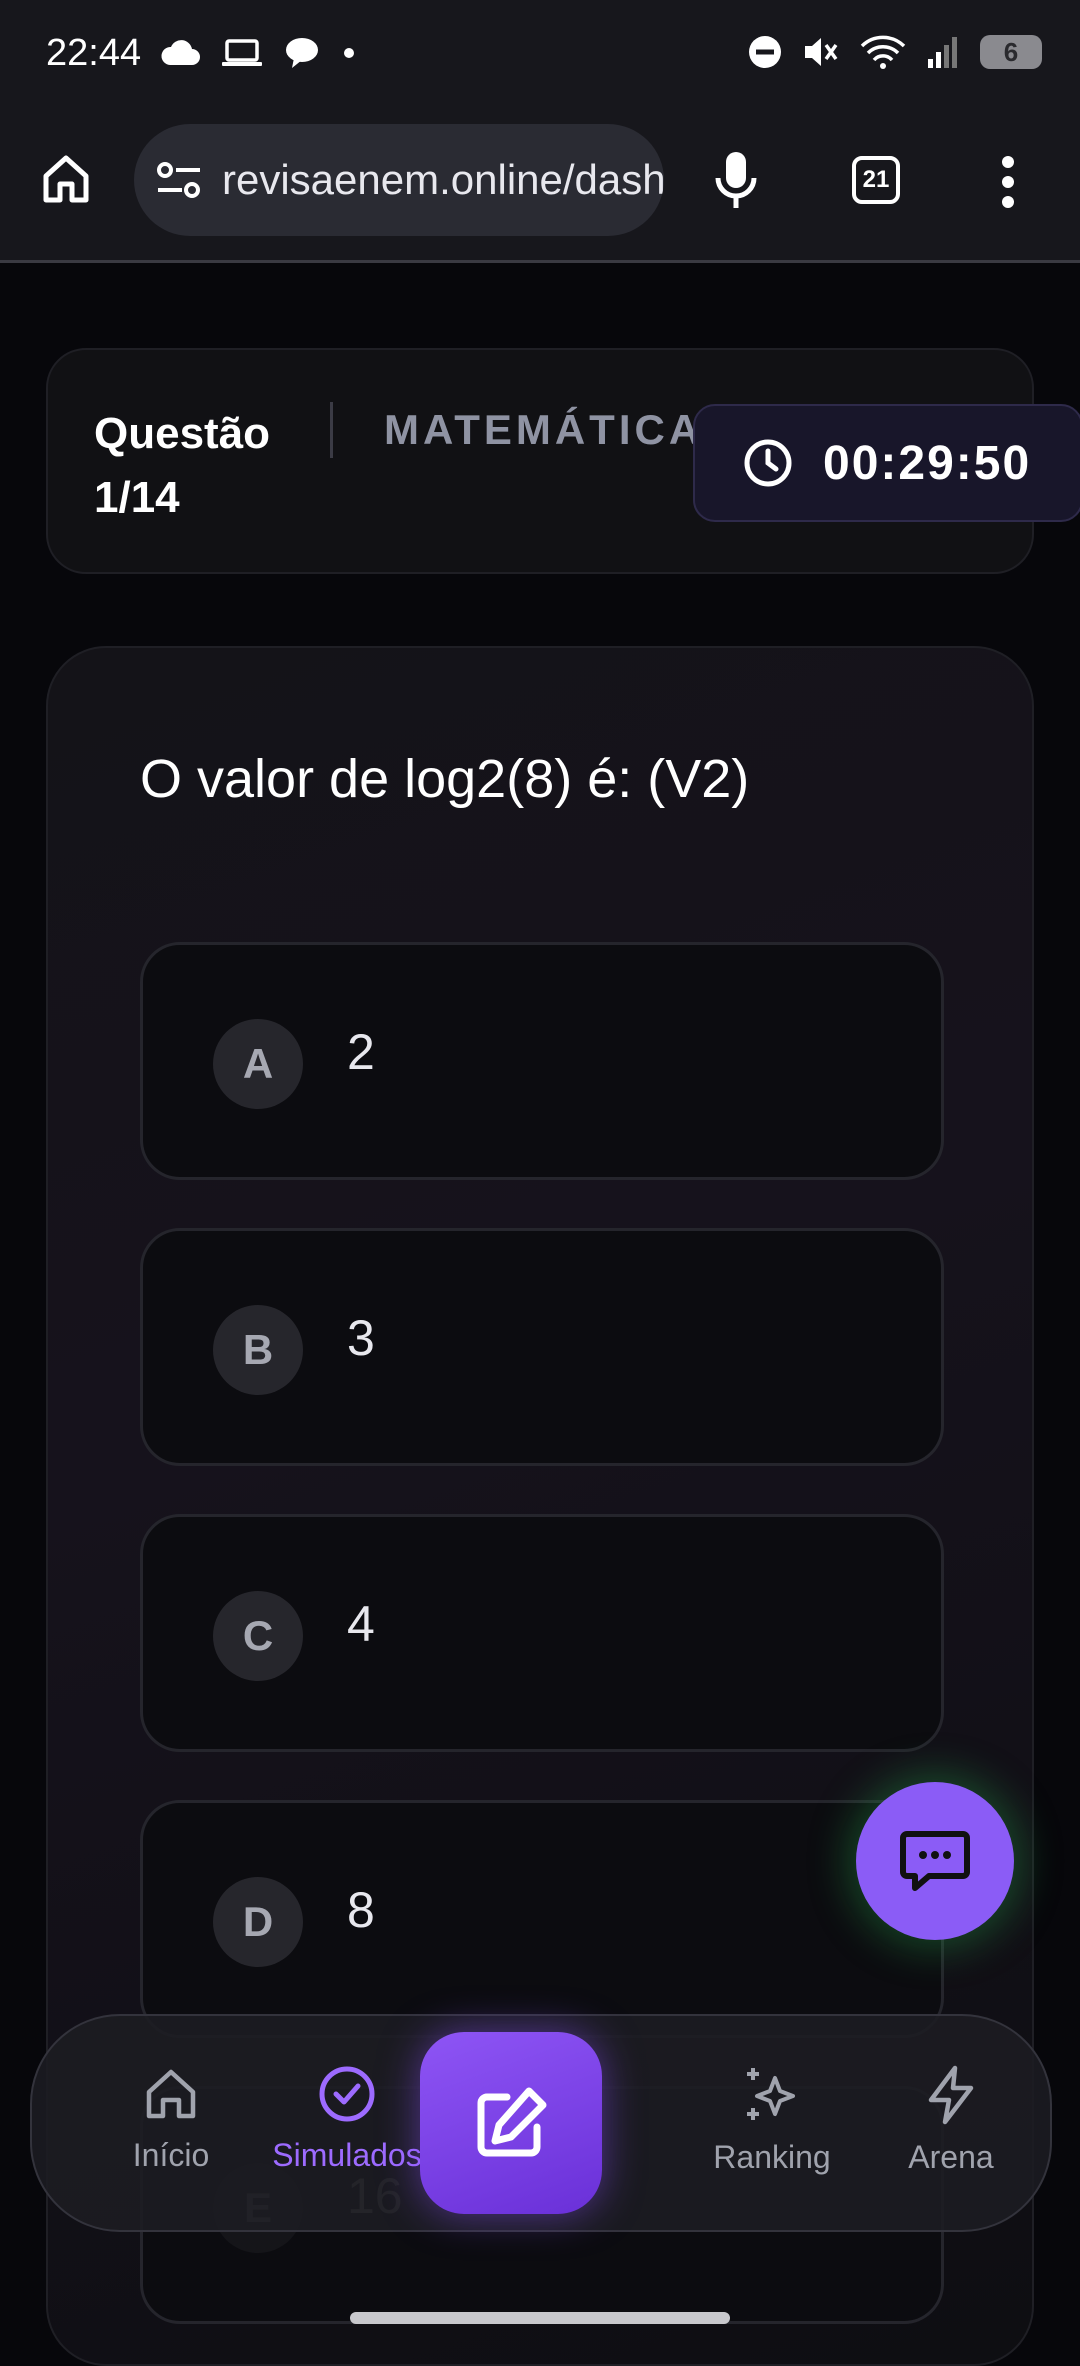  I want to click on nav-inicio: Início, so click(171, 2119).